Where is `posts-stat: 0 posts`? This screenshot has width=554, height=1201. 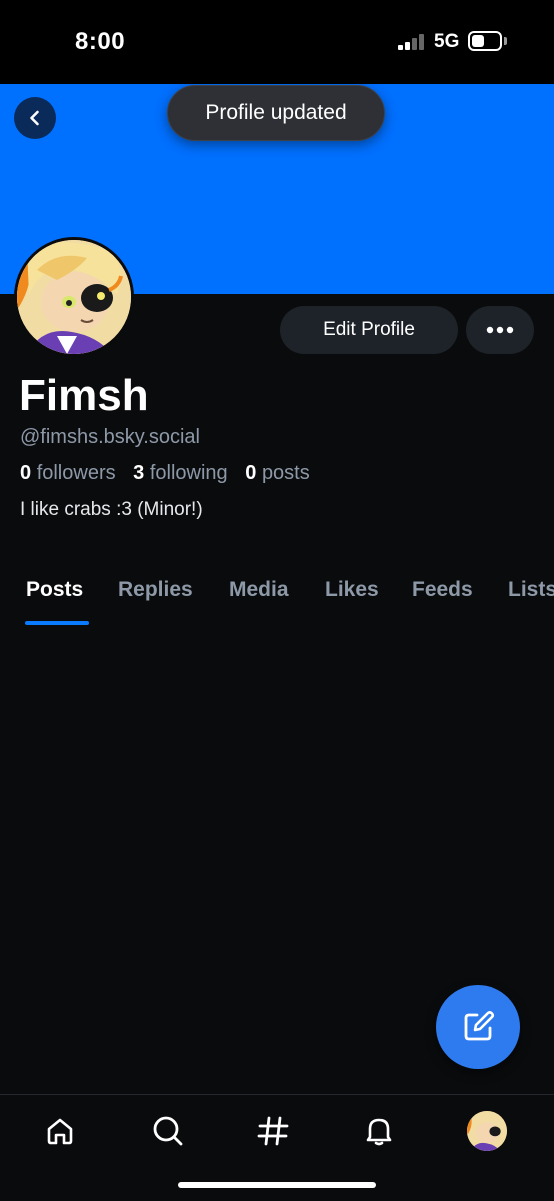 posts-stat: 0 posts is located at coordinates (277, 473).